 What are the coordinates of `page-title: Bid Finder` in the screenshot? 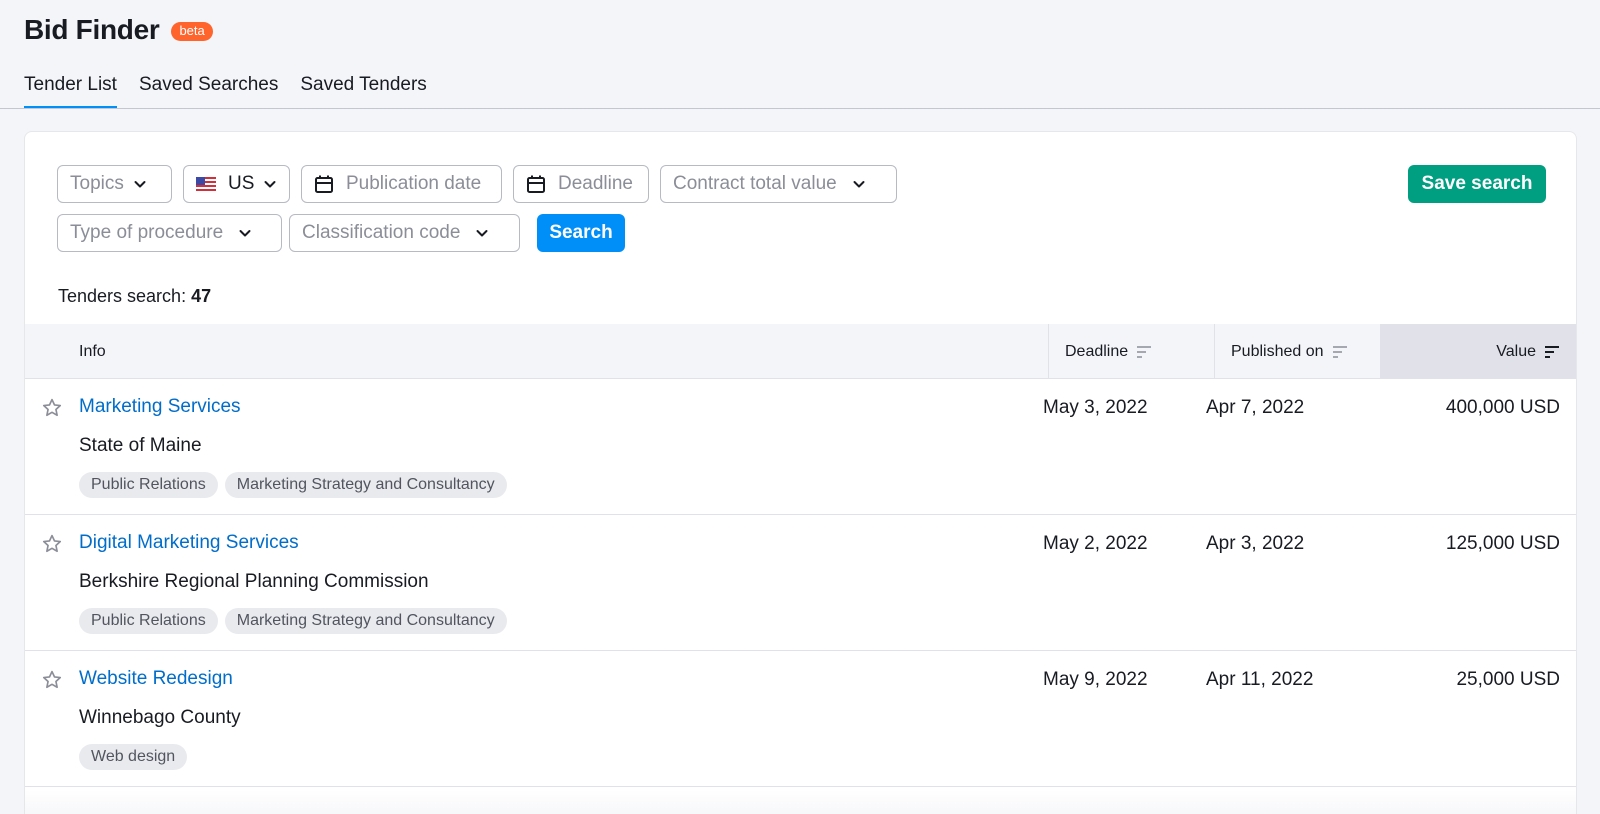 It's located at (92, 29).